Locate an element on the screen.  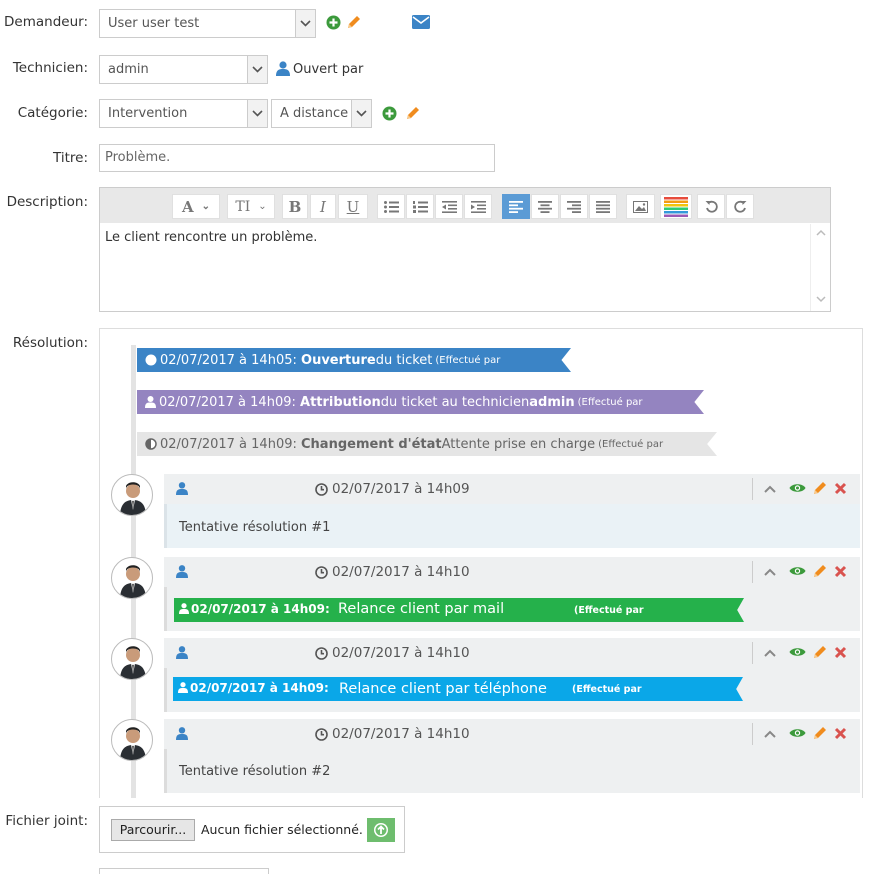
align-left-icon is located at coordinates (516, 206).